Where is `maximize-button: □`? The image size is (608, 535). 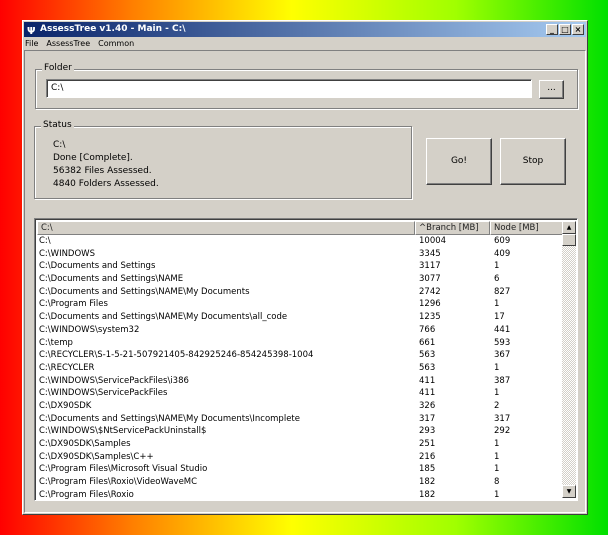
maximize-button: □ is located at coordinates (565, 29).